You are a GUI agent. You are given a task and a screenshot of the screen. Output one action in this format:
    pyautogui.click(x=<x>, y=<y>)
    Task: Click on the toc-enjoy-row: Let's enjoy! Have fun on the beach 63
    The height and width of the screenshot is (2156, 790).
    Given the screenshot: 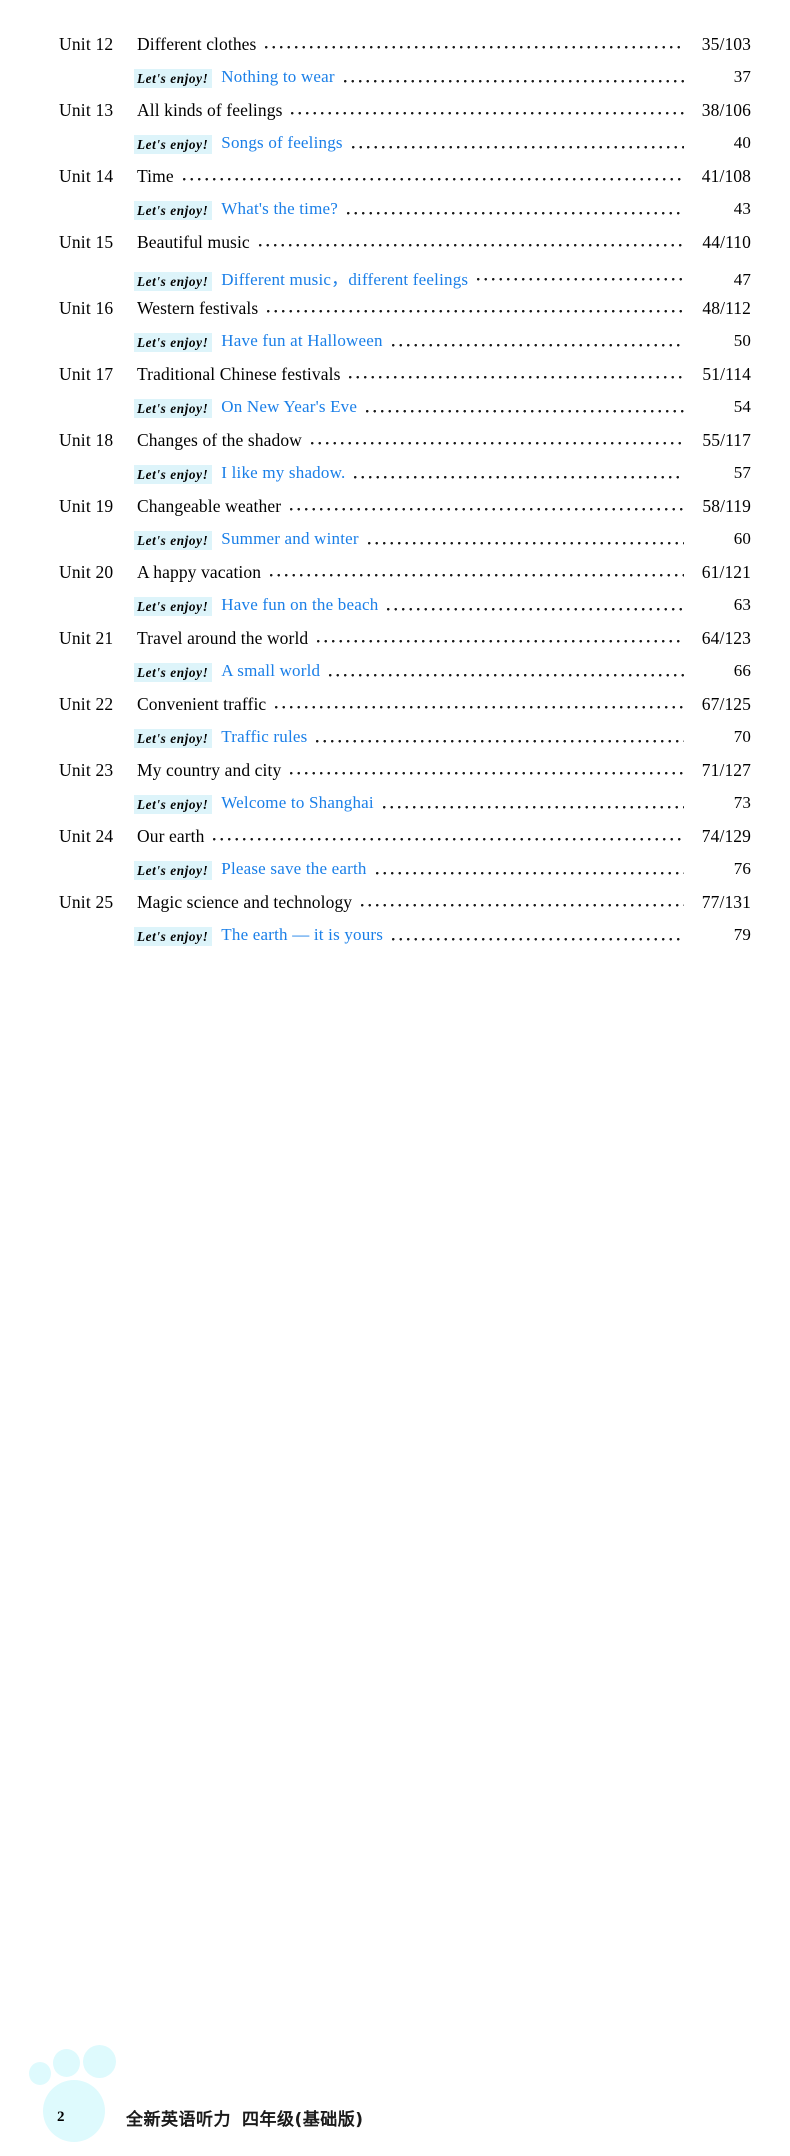 What is the action you would take?
    pyautogui.click(x=405, y=611)
    